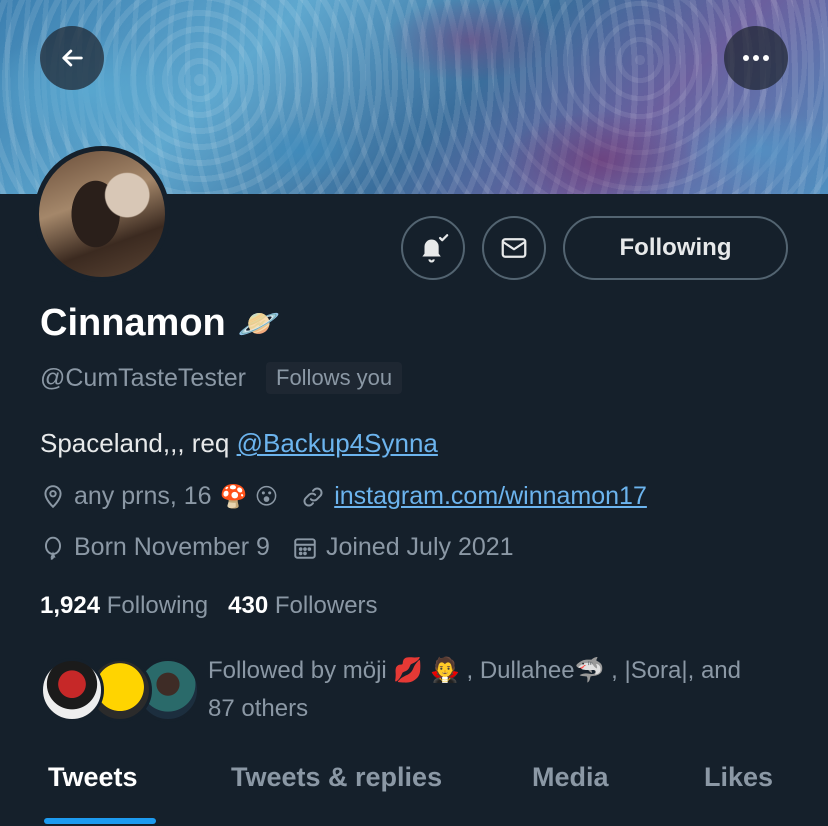 The width and height of the screenshot is (828, 826). I want to click on more-horizontal-icon, so click(756, 58).